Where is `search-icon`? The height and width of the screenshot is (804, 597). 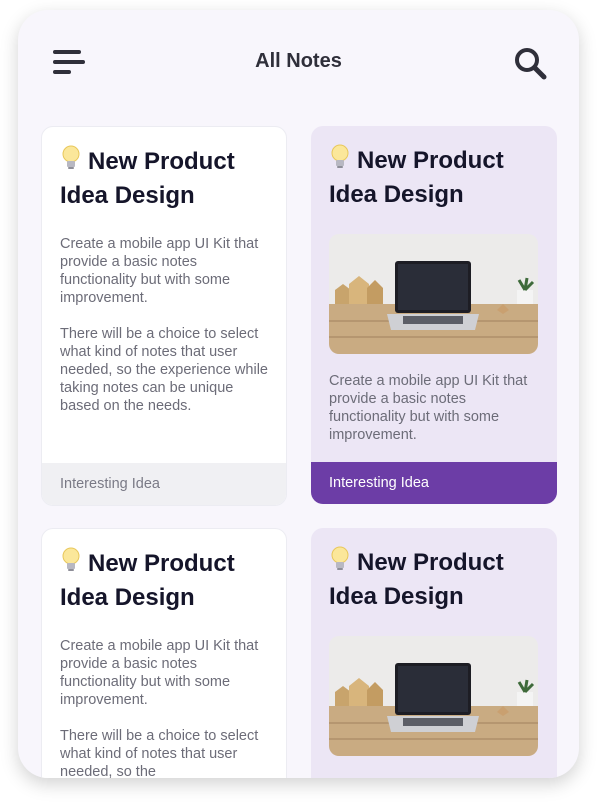 search-icon is located at coordinates (530, 63).